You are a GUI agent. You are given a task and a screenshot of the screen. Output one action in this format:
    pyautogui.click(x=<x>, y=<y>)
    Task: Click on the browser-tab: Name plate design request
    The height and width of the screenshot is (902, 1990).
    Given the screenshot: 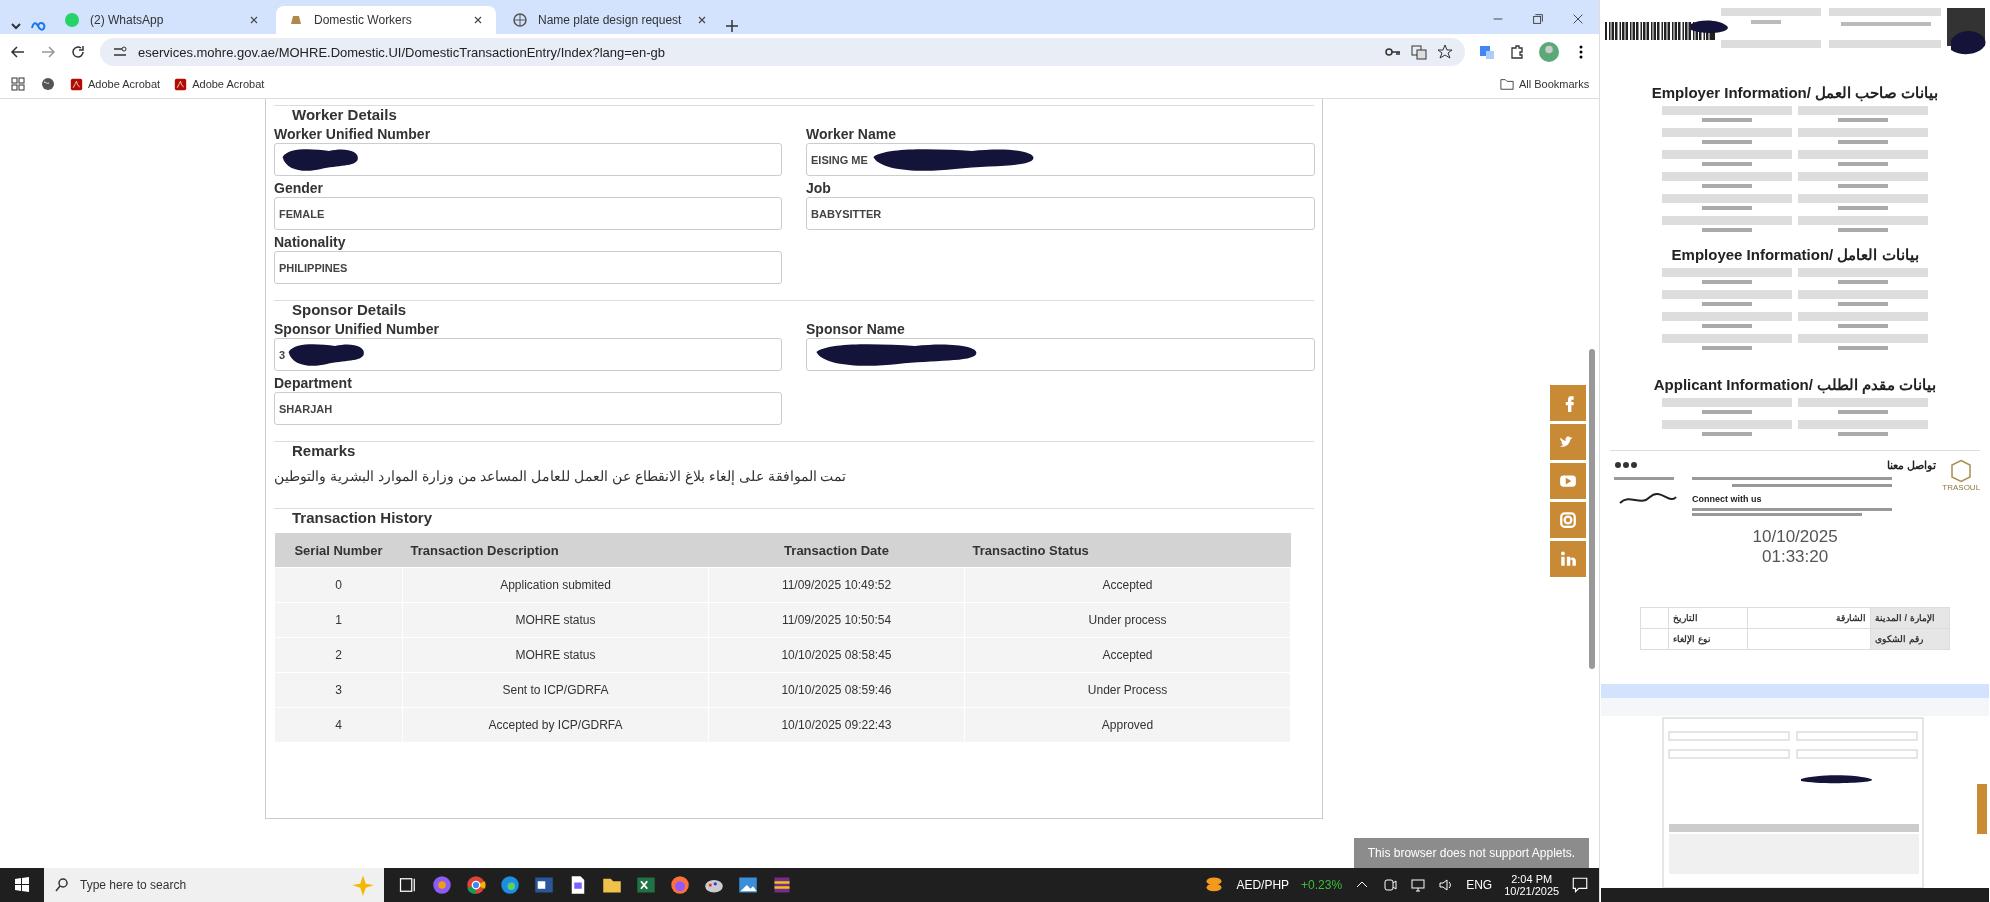 What is the action you would take?
    pyautogui.click(x=610, y=20)
    